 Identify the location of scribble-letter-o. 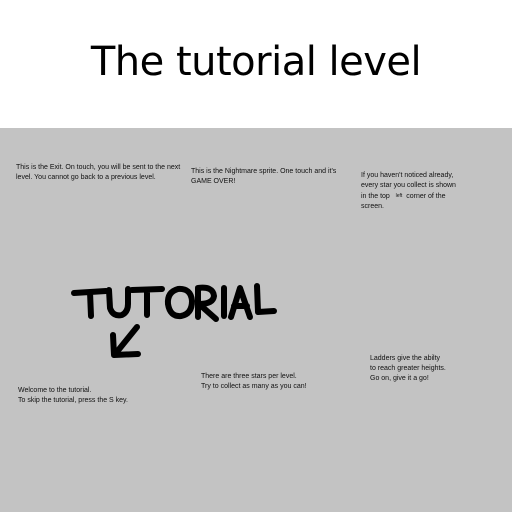
(179, 302).